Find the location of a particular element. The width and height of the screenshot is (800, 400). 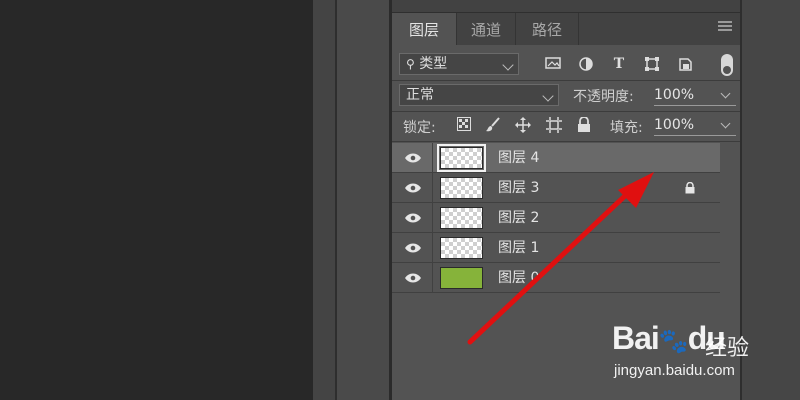

brand-cn: 经验 is located at coordinates (727, 348).